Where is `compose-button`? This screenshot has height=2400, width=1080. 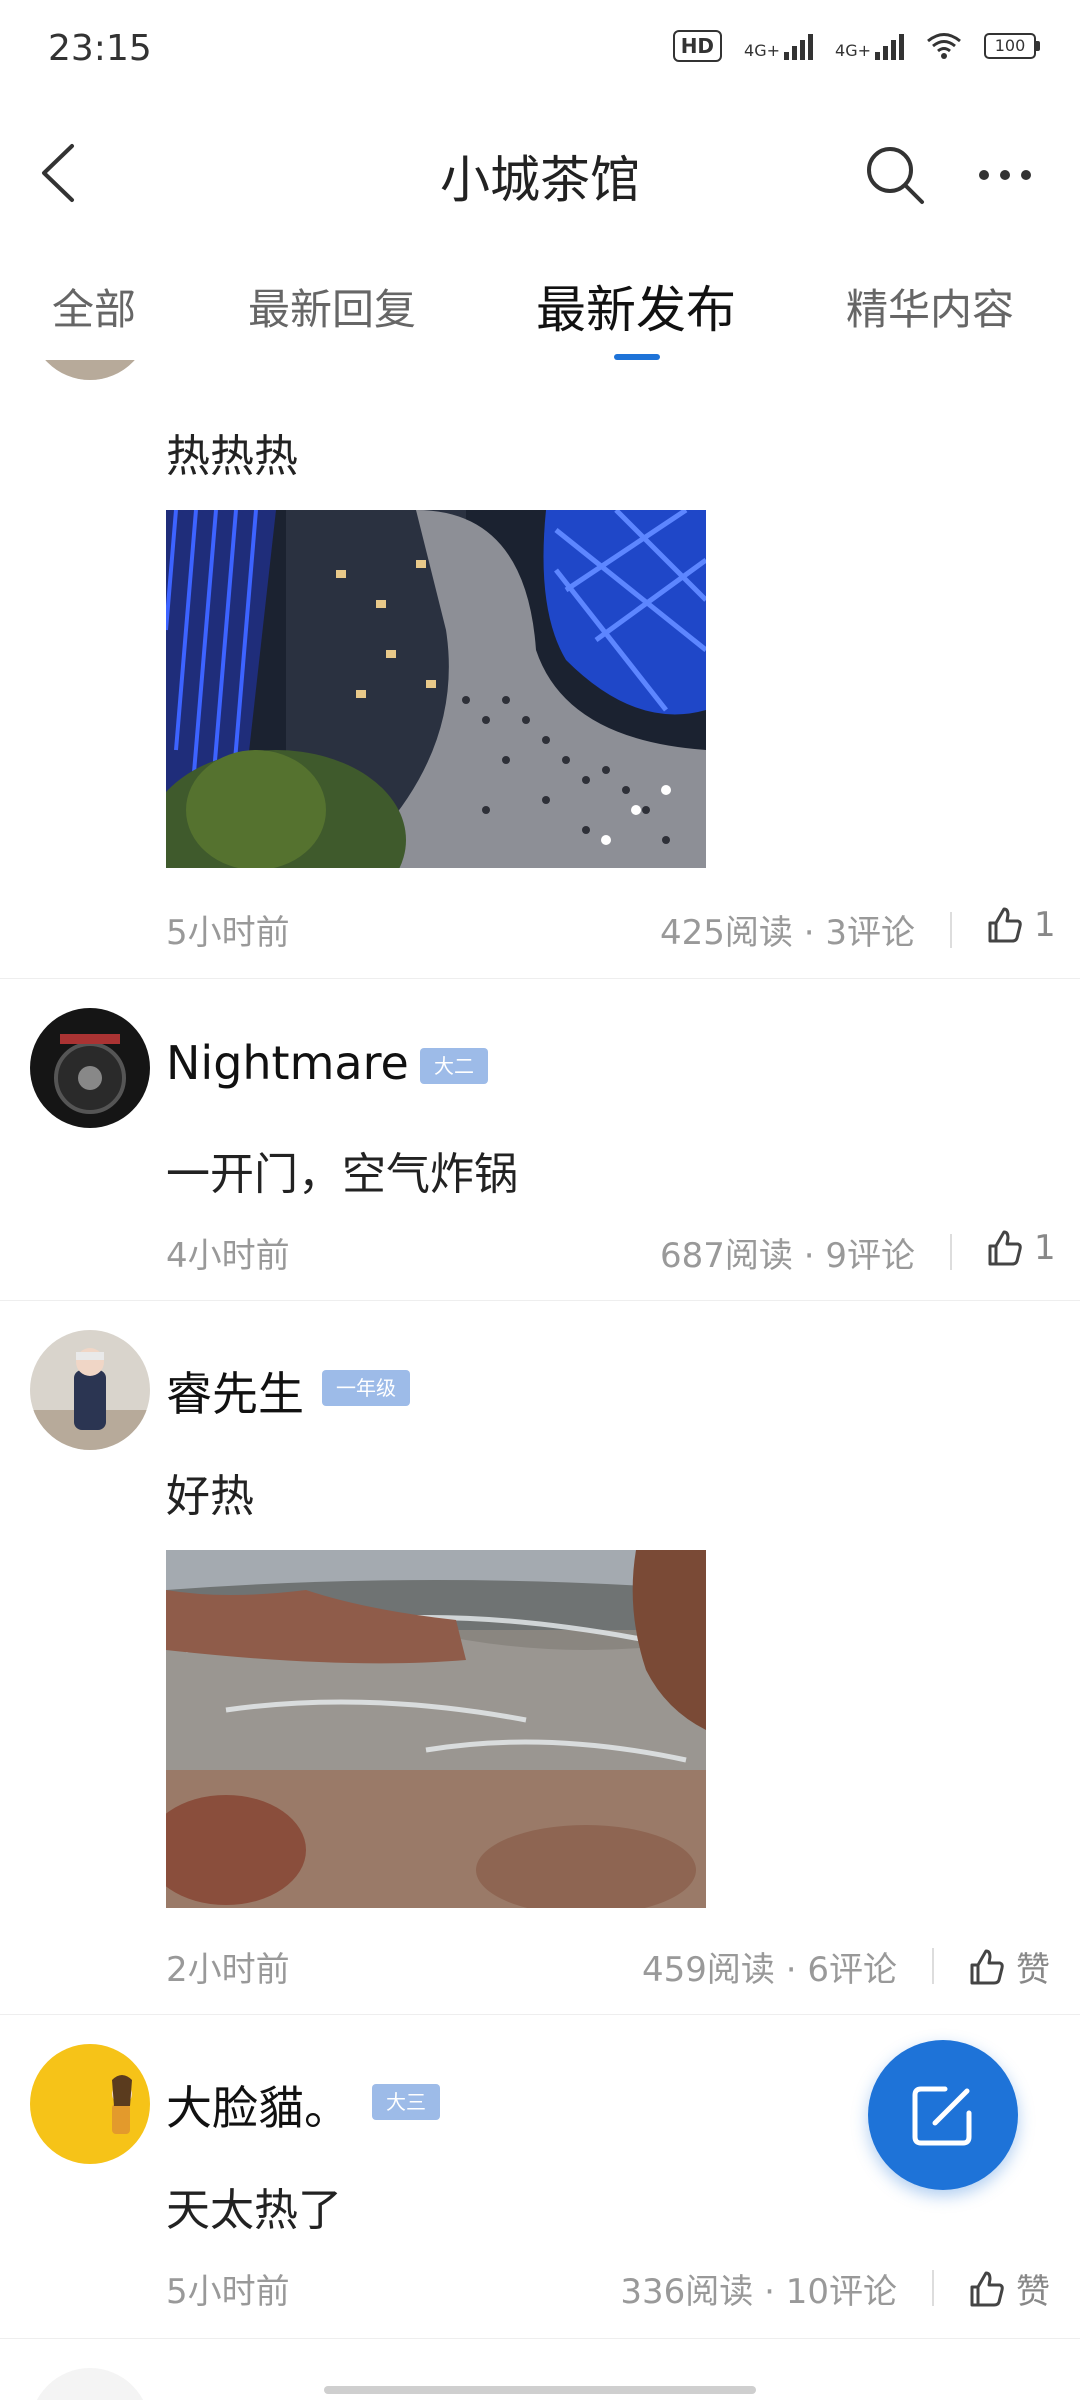
compose-button is located at coordinates (943, 2115).